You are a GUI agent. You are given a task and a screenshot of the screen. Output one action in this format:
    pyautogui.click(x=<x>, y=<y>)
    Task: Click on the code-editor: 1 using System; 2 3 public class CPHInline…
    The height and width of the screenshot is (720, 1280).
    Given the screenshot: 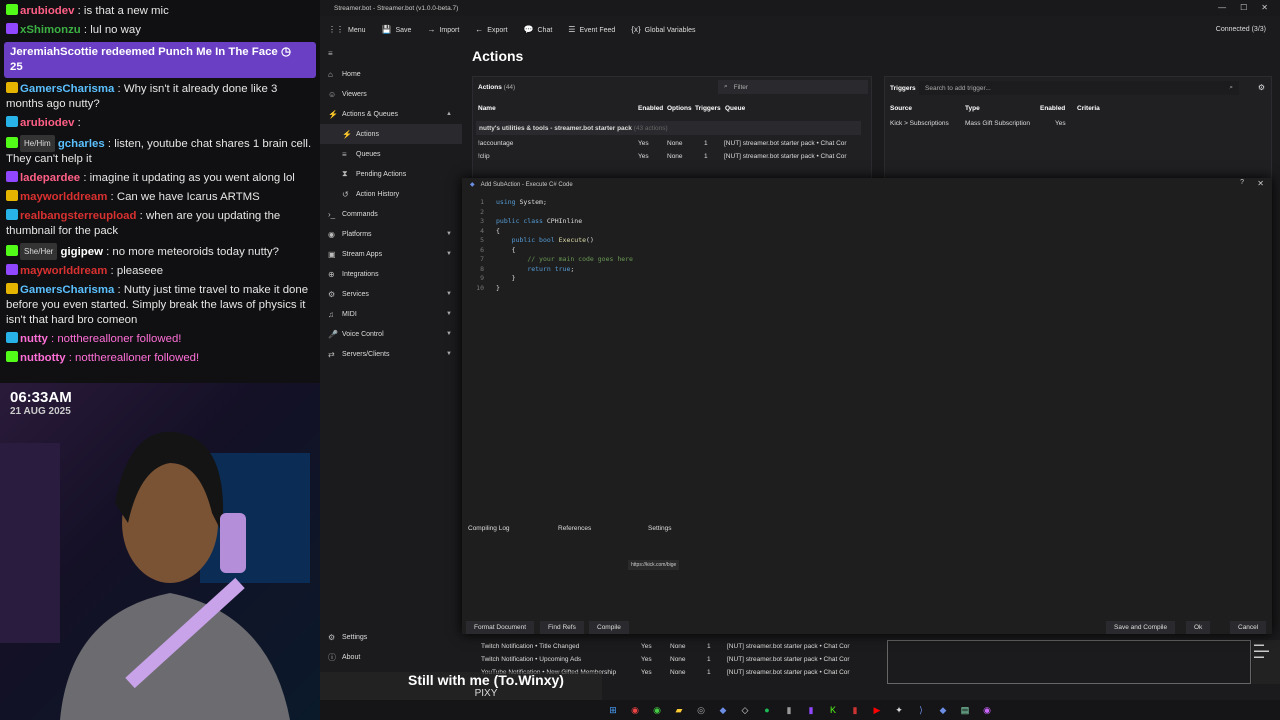 What is the action you would take?
    pyautogui.click(x=553, y=245)
    